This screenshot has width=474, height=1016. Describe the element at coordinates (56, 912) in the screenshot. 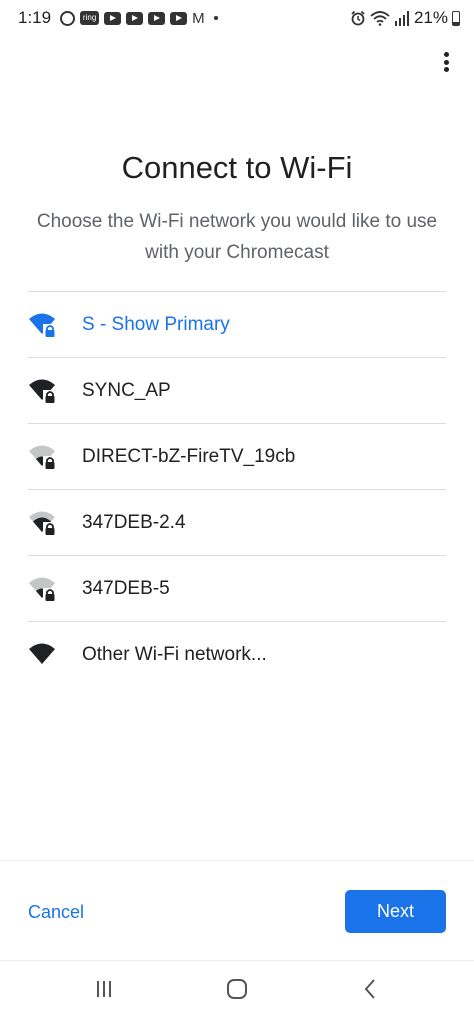

I see `cancel-button: Cancel` at that location.